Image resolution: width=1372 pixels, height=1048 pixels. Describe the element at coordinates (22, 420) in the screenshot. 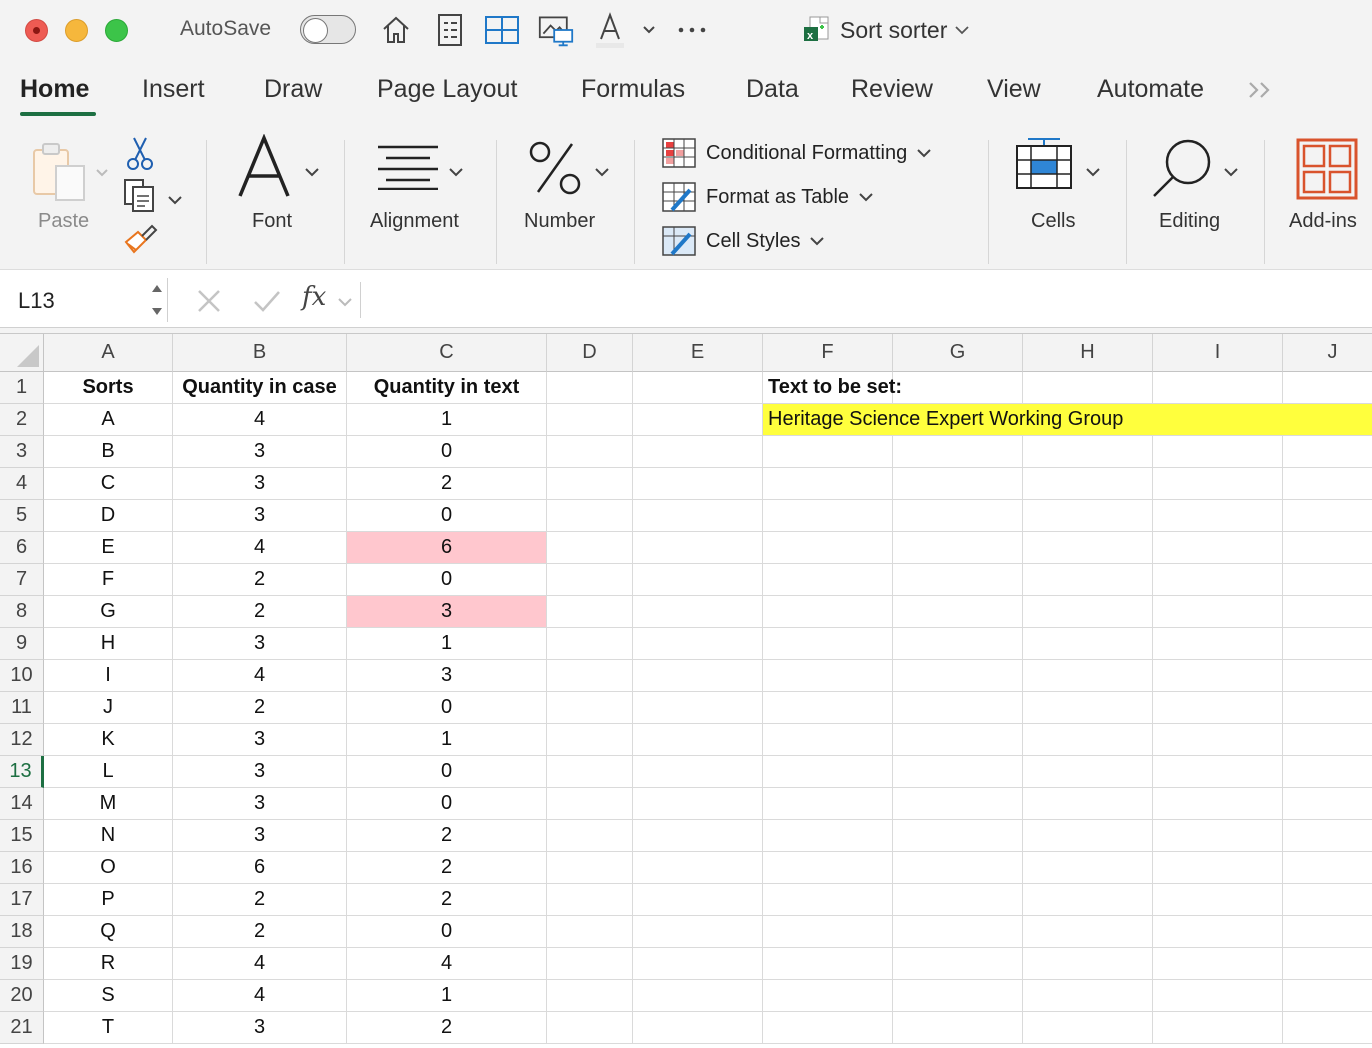

I see `row-header-2: 2` at that location.